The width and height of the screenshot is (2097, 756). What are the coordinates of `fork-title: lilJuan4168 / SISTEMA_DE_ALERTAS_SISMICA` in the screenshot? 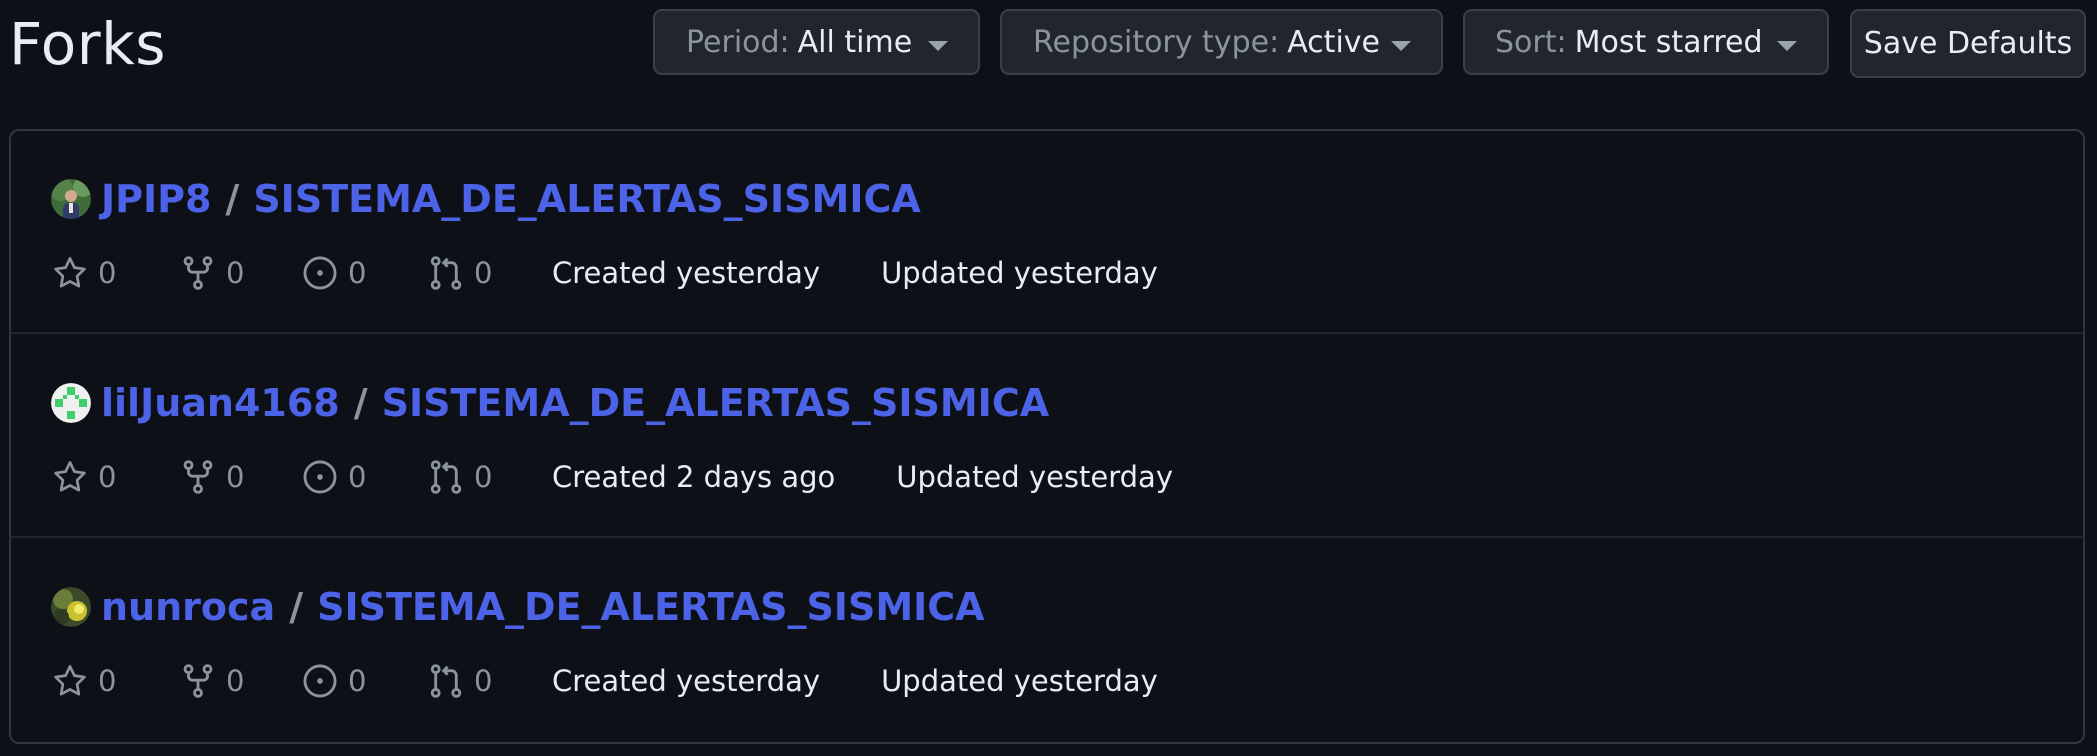 It's located at (550, 403).